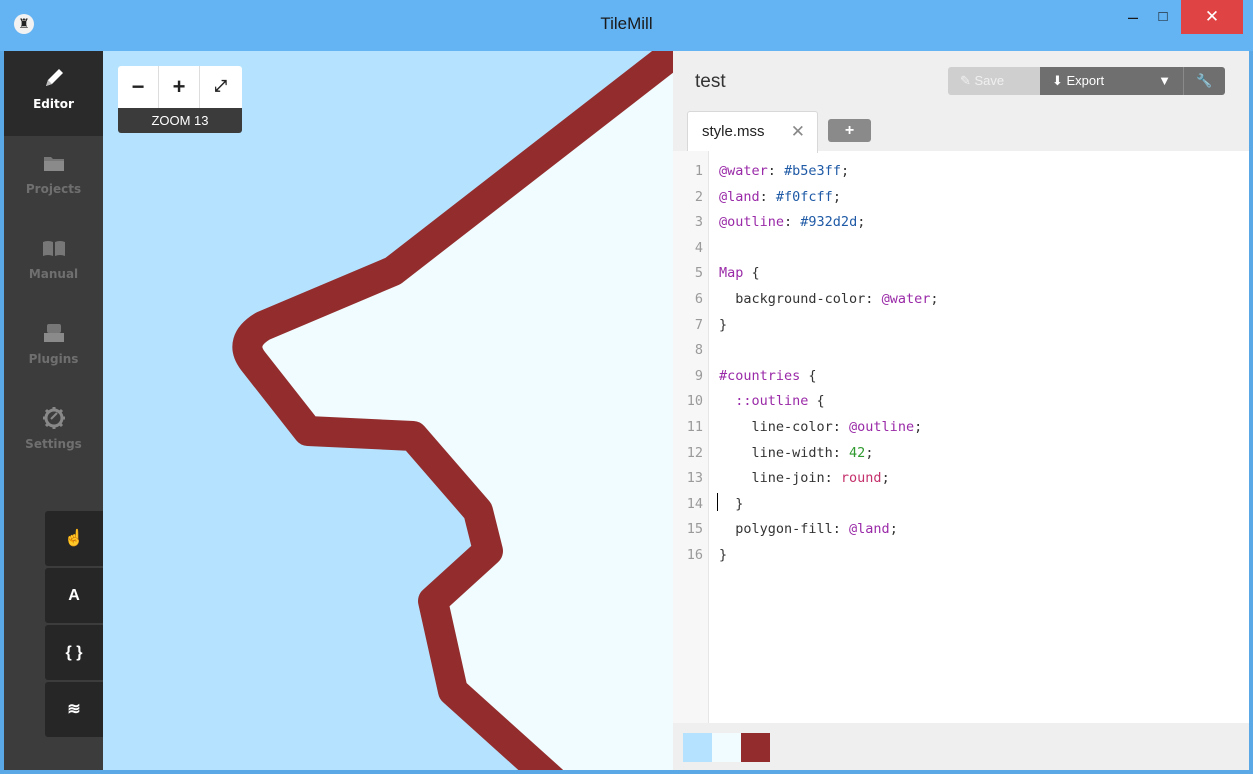  What do you see at coordinates (74, 652) in the screenshot?
I see `code-tool-button: { }` at bounding box center [74, 652].